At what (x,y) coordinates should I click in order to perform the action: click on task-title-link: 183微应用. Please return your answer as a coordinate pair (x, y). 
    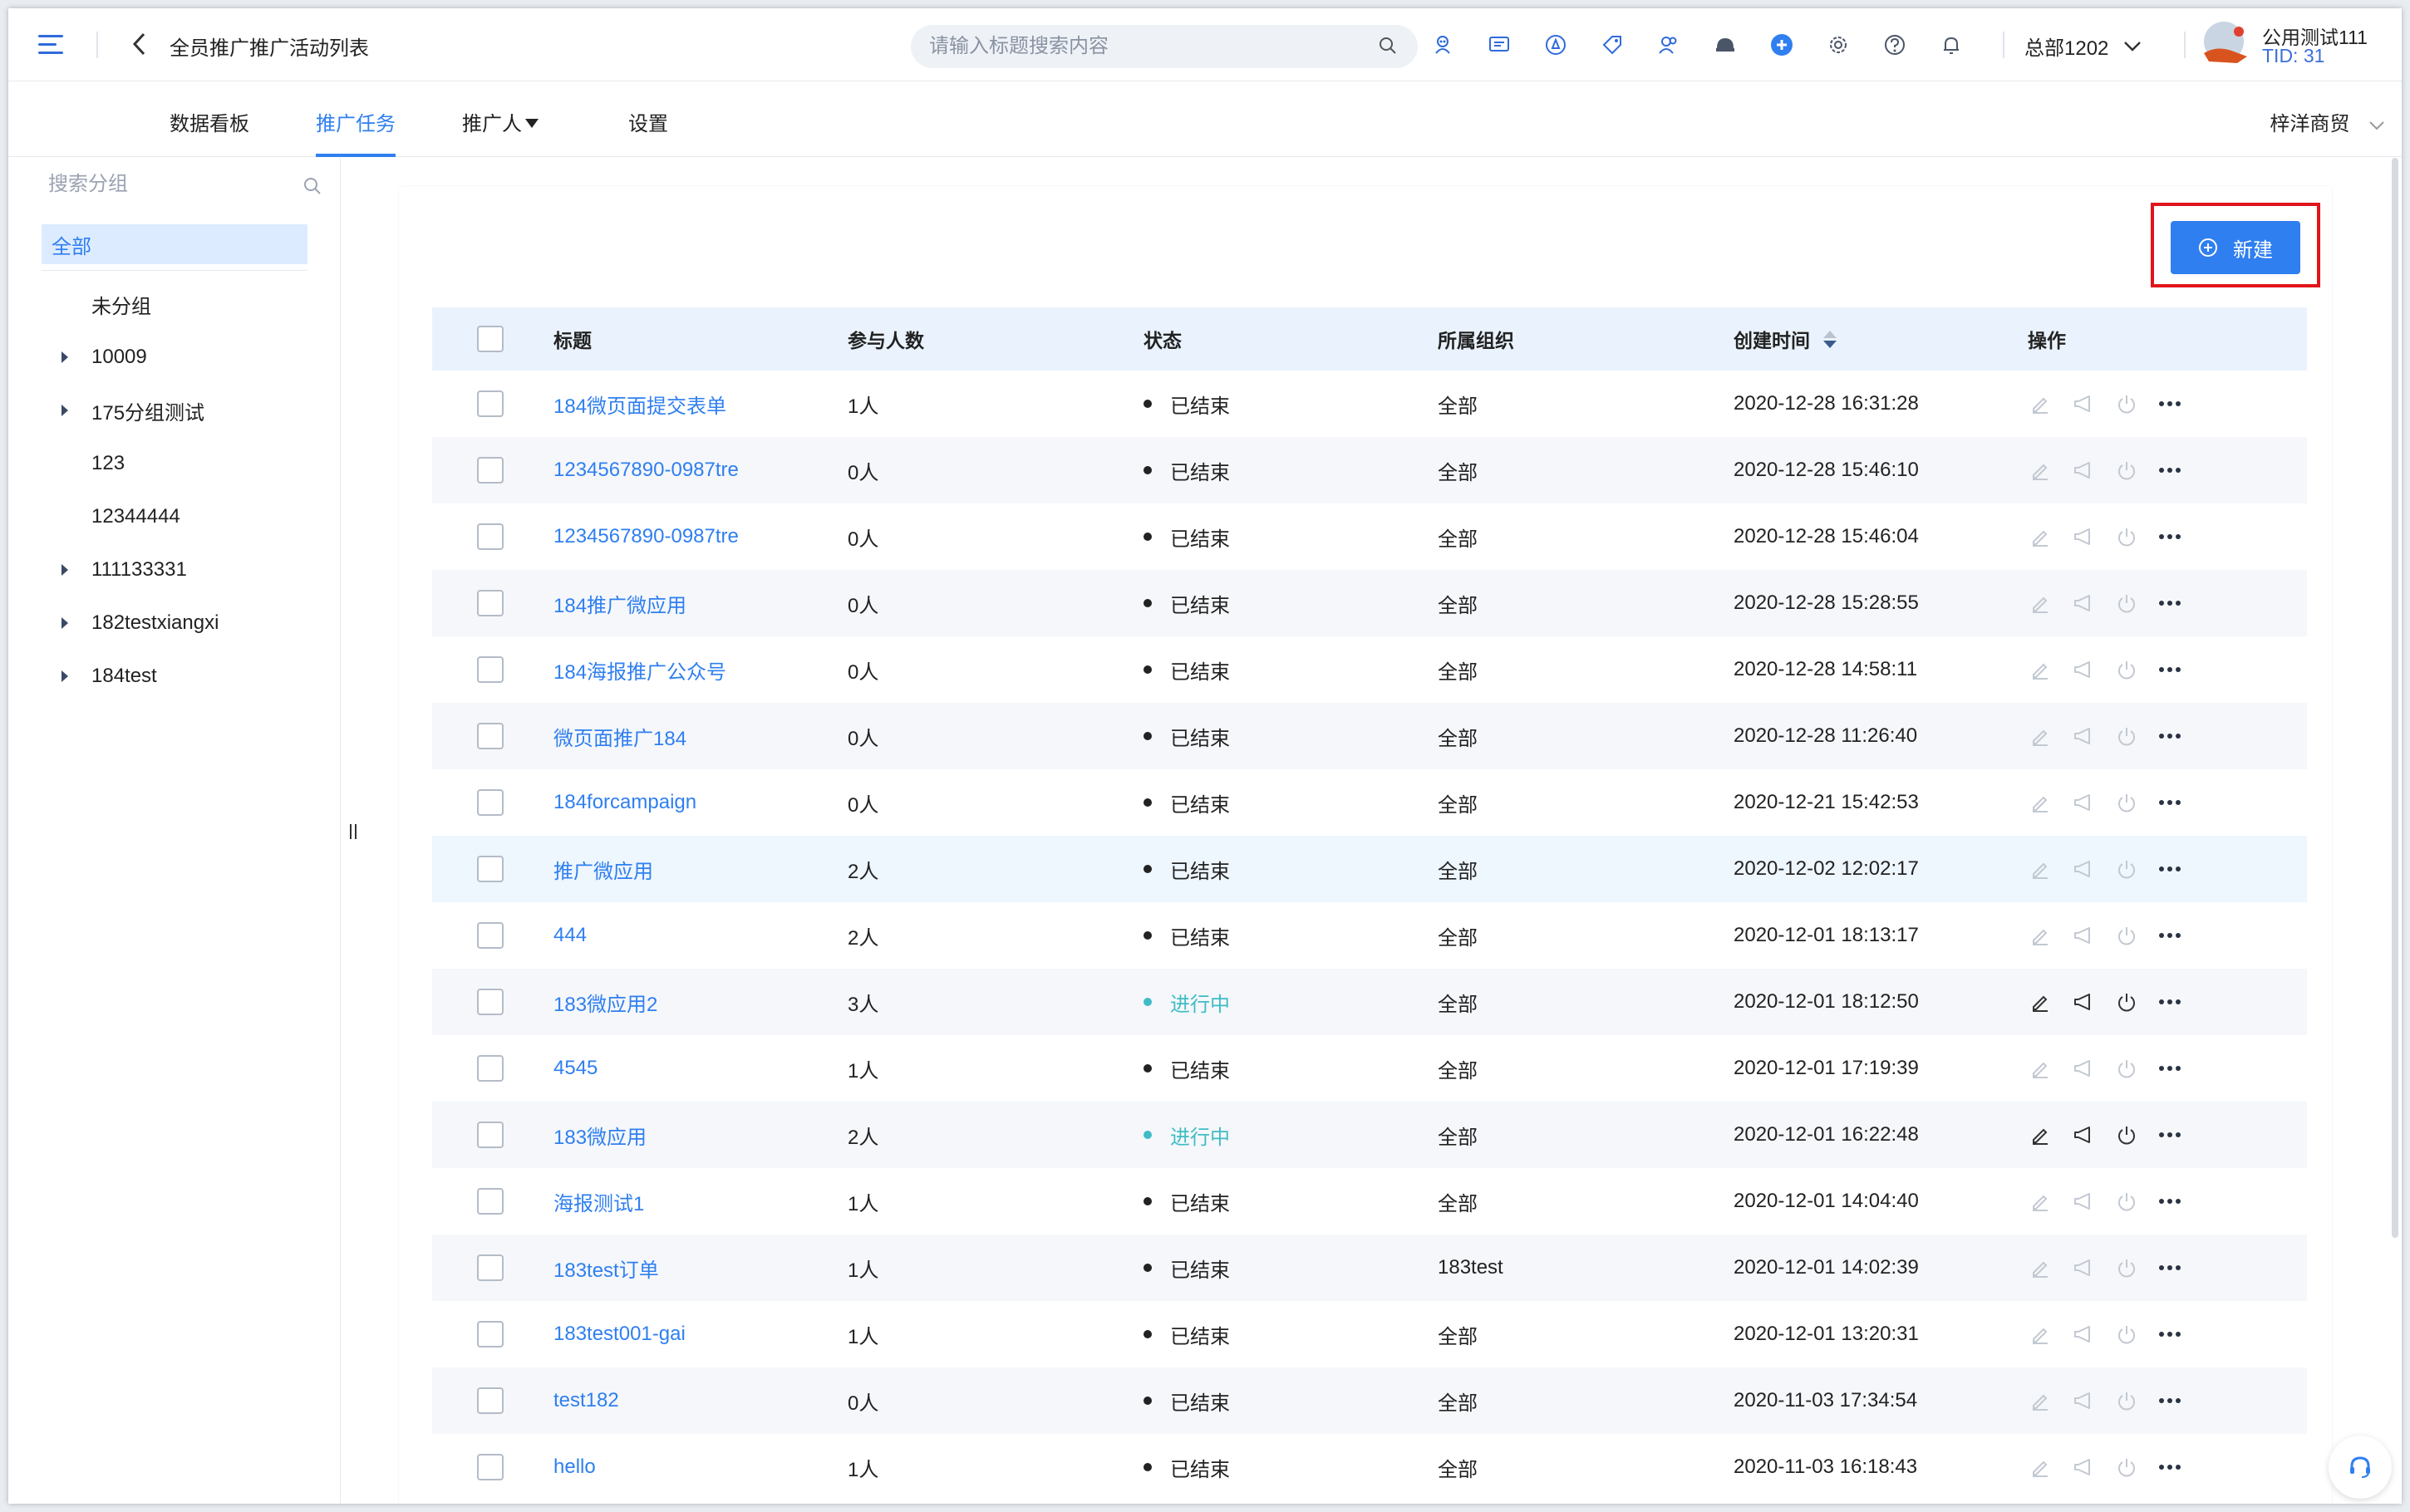
    Looking at the image, I should click on (600, 1136).